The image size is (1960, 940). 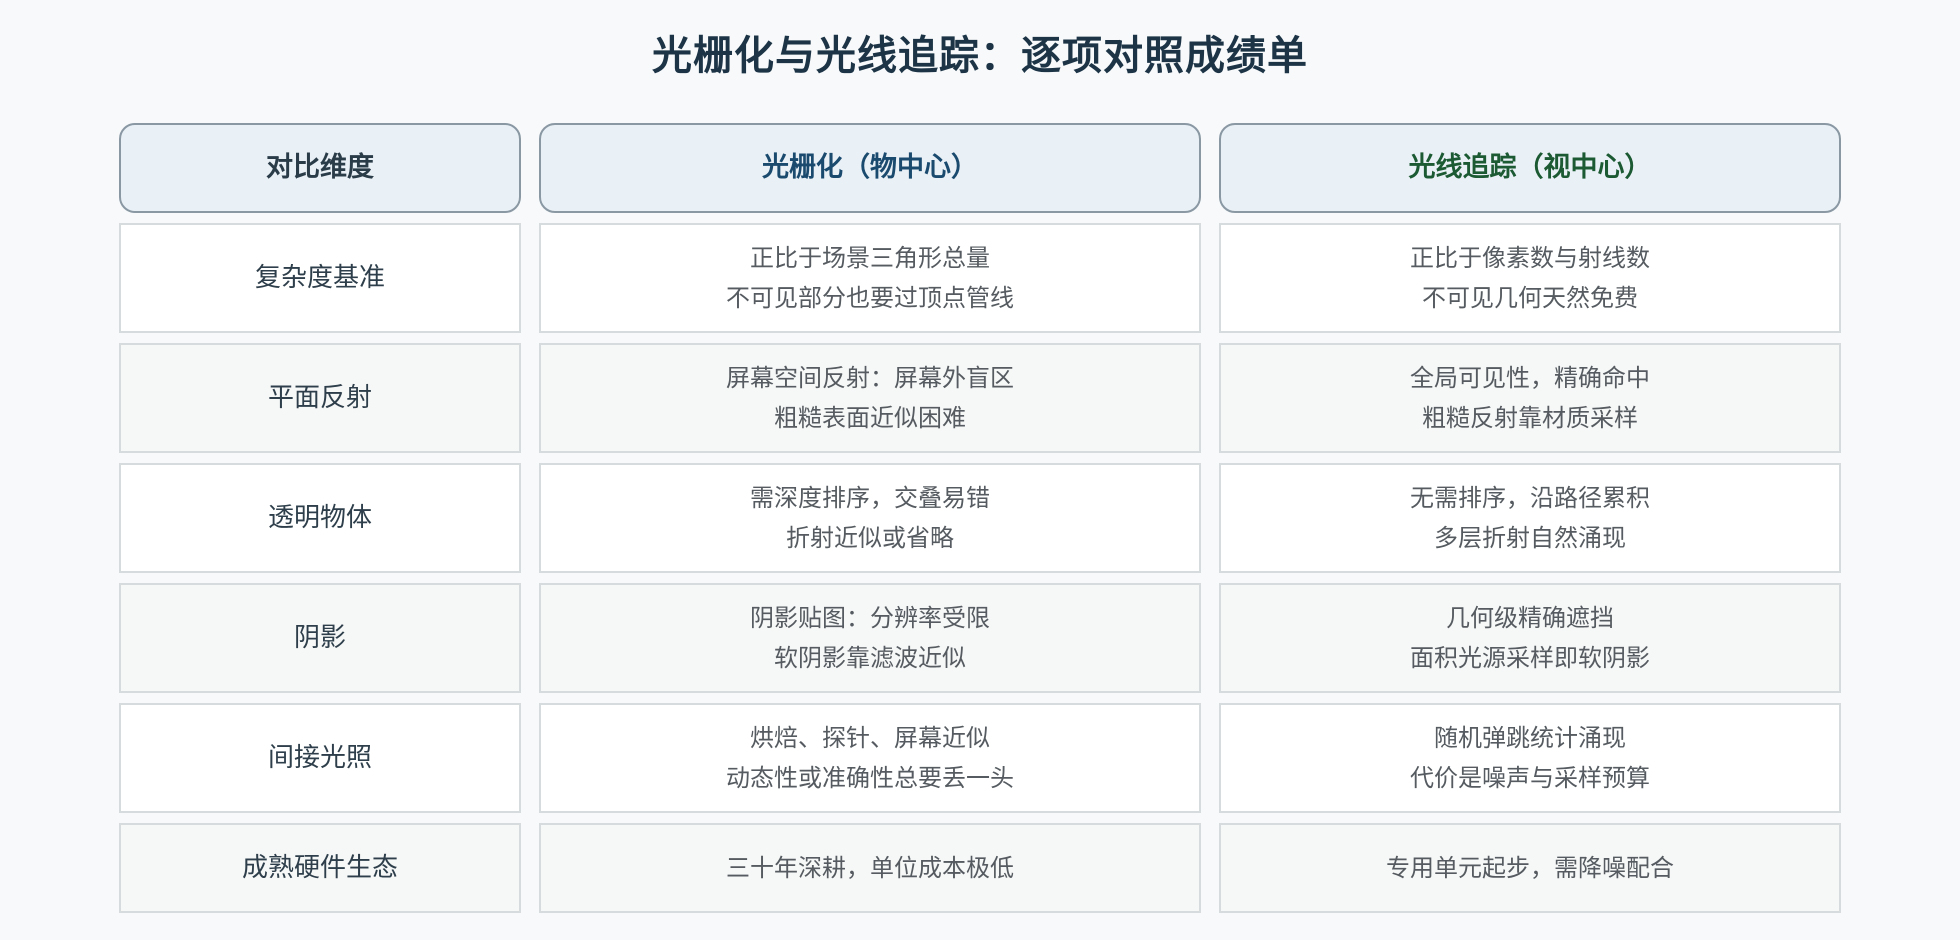 What do you see at coordinates (870, 258) in the screenshot?
I see `cell-line: 正比于场景三角形总量` at bounding box center [870, 258].